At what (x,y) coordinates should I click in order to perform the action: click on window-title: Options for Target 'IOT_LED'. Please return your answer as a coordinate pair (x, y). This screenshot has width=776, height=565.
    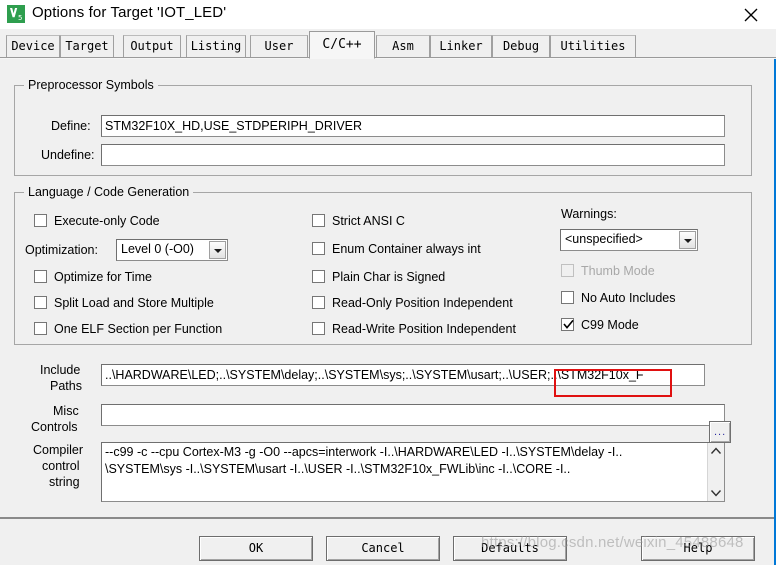
    Looking at the image, I should click on (129, 12).